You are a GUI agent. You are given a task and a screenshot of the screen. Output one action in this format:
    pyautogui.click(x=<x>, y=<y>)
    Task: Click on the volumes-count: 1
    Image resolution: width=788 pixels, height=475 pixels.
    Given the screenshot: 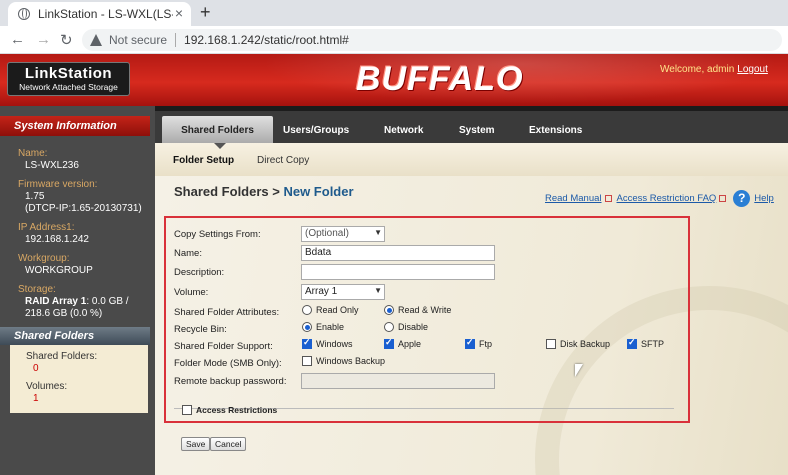 What is the action you would take?
    pyautogui.click(x=36, y=398)
    